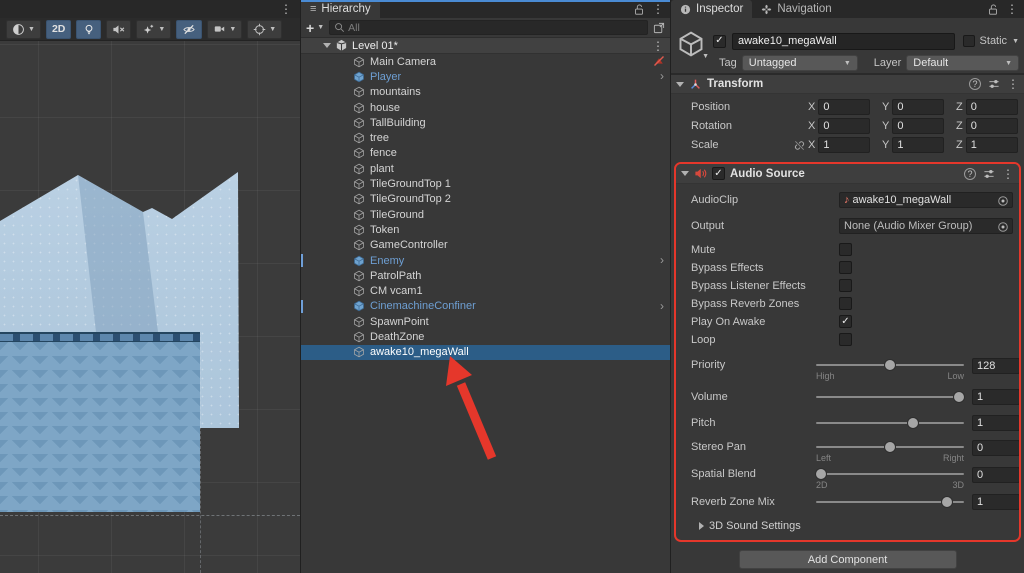  I want to click on stereo-pan-slider: Left Right, so click(890, 451).